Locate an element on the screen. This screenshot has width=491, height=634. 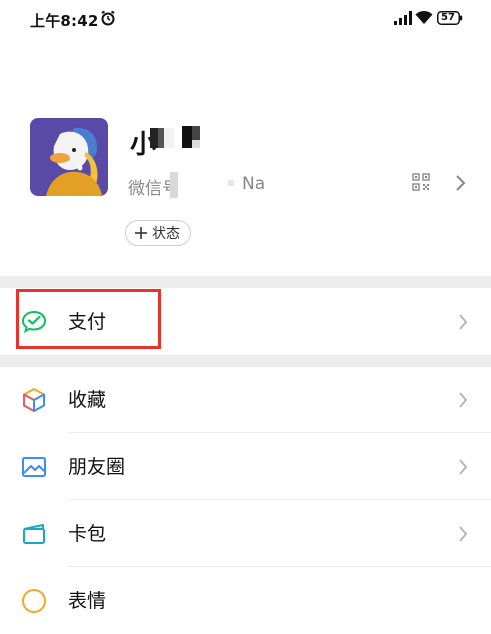
alarm-clock-icon is located at coordinates (108, 18).